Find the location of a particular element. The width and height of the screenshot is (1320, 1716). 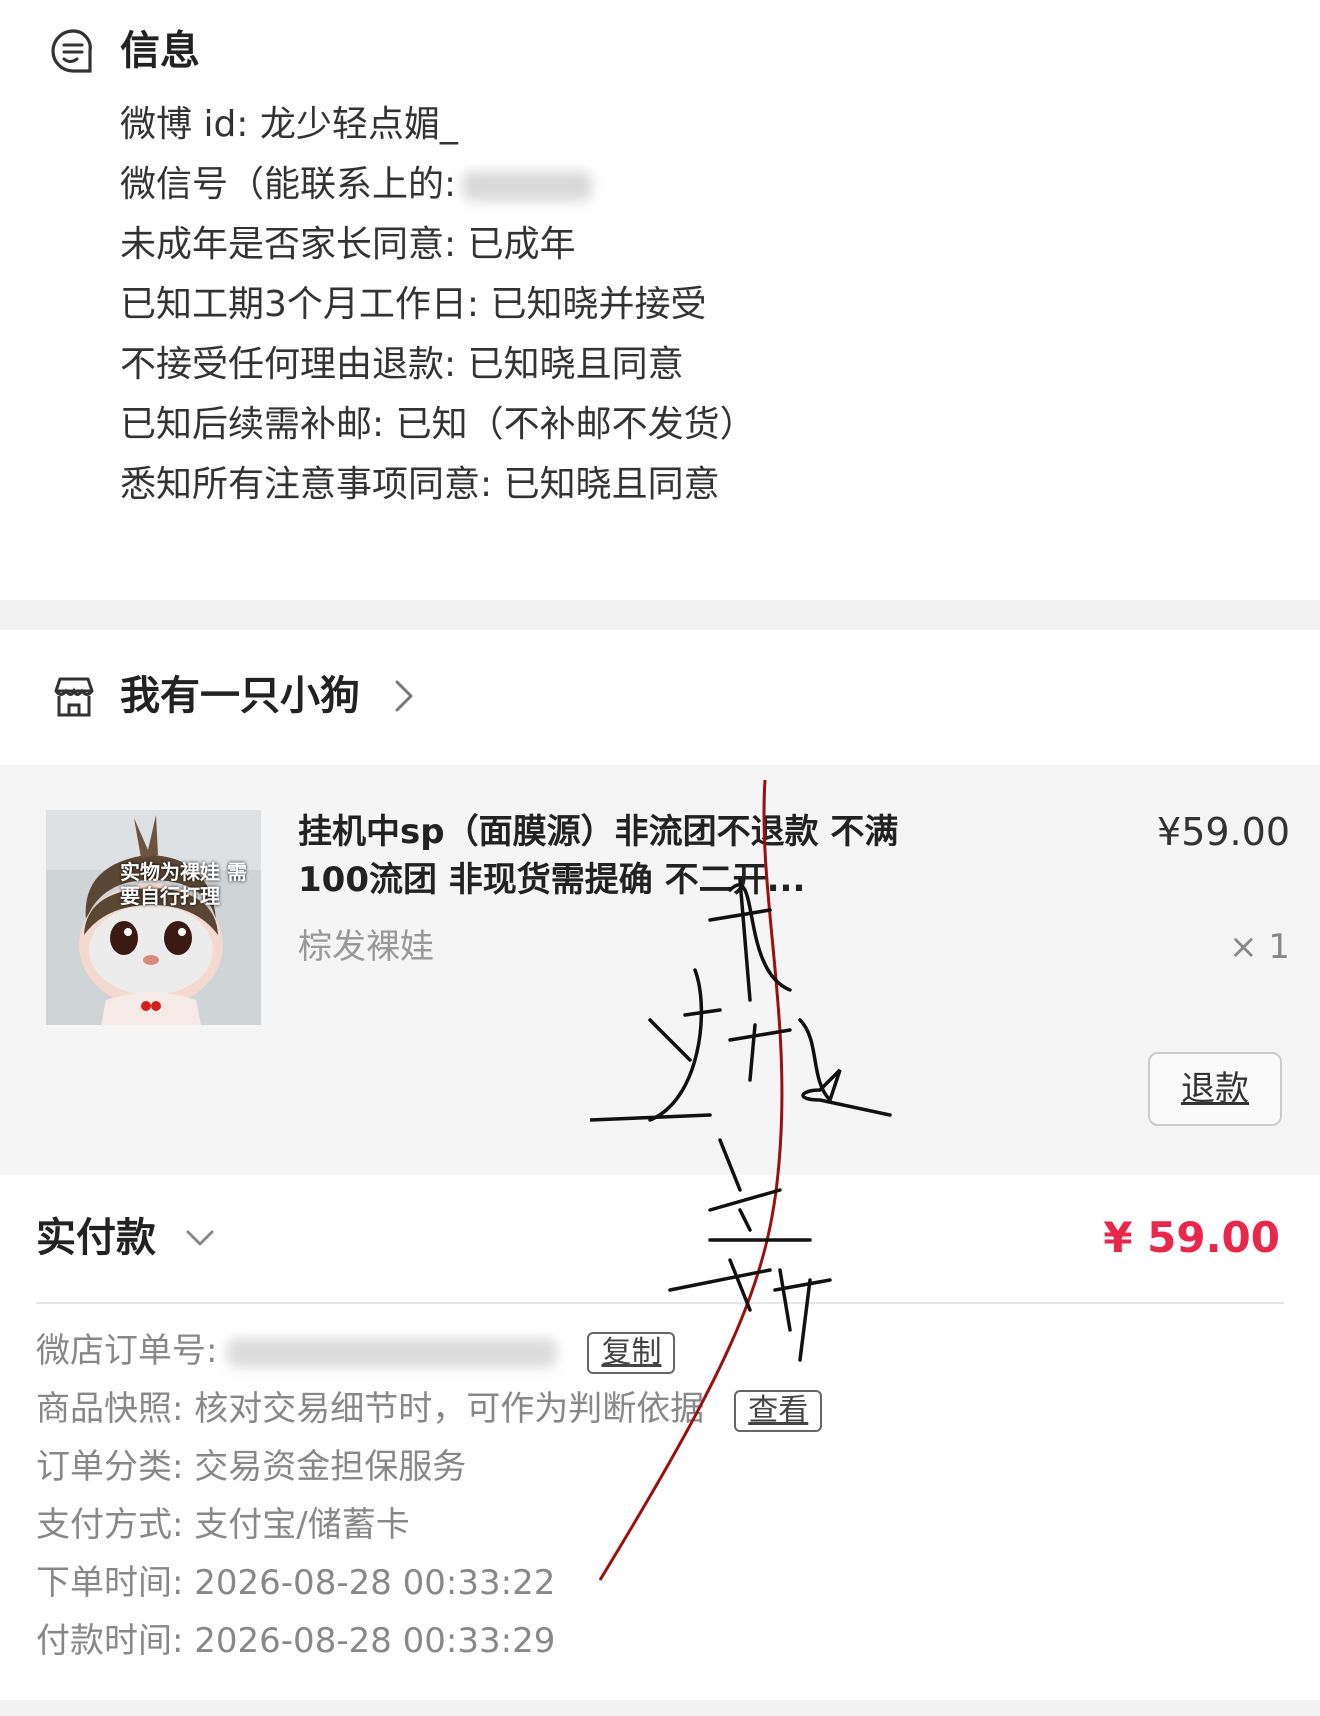

bottom-divider is located at coordinates (660, 1708).